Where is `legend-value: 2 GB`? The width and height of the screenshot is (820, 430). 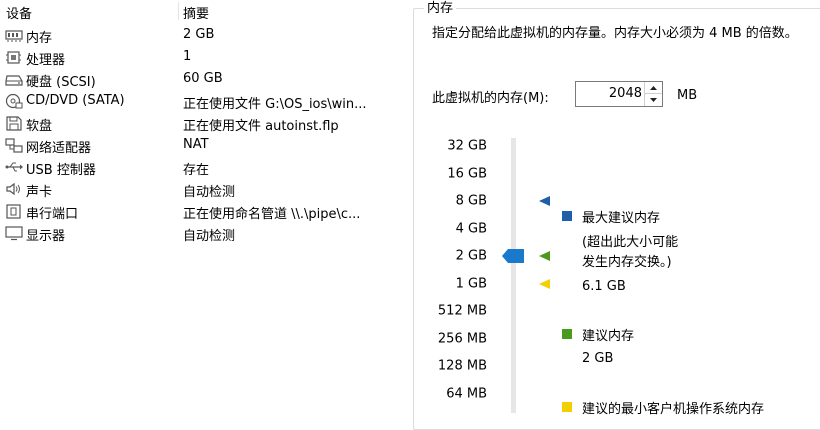 legend-value: 2 GB is located at coordinates (598, 358).